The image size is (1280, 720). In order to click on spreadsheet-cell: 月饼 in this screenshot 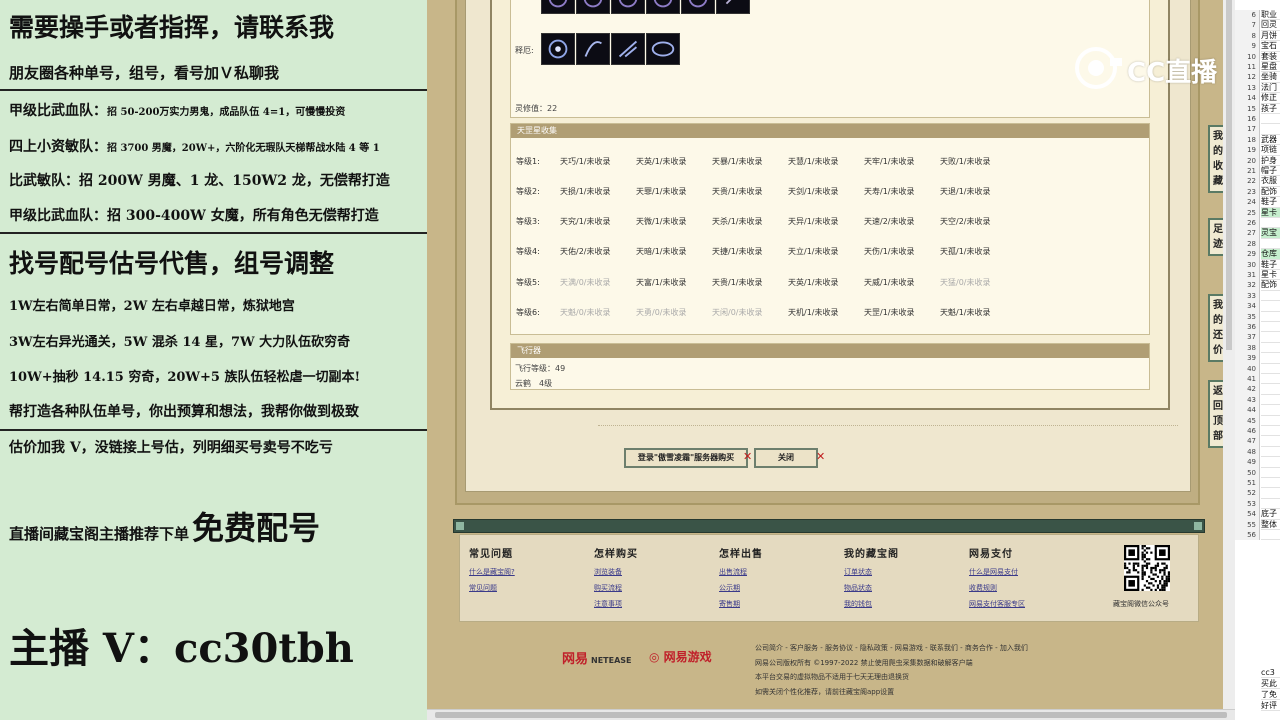, I will do `click(1270, 36)`.